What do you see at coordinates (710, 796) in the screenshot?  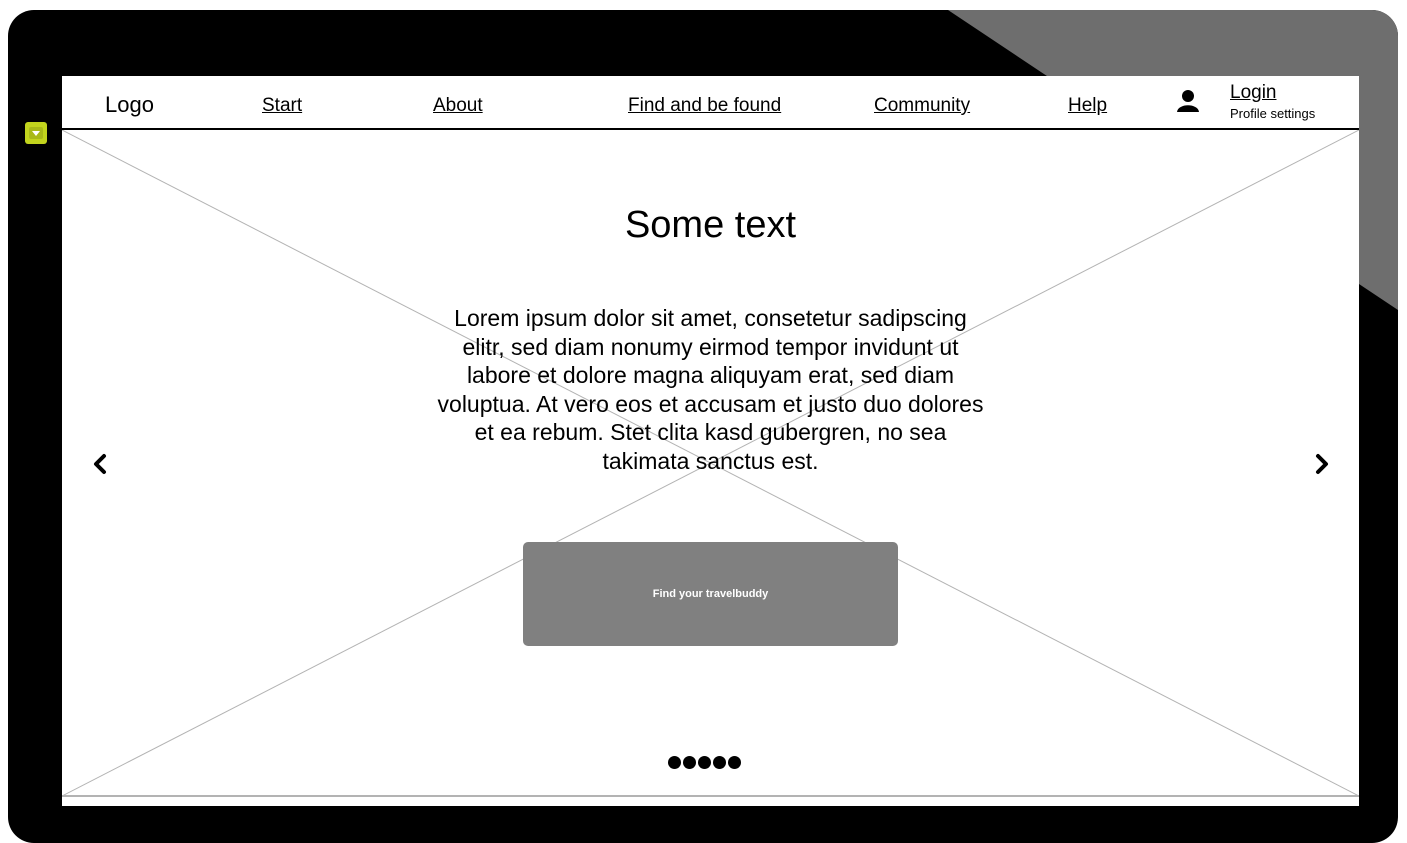 I see `footer-divider` at bounding box center [710, 796].